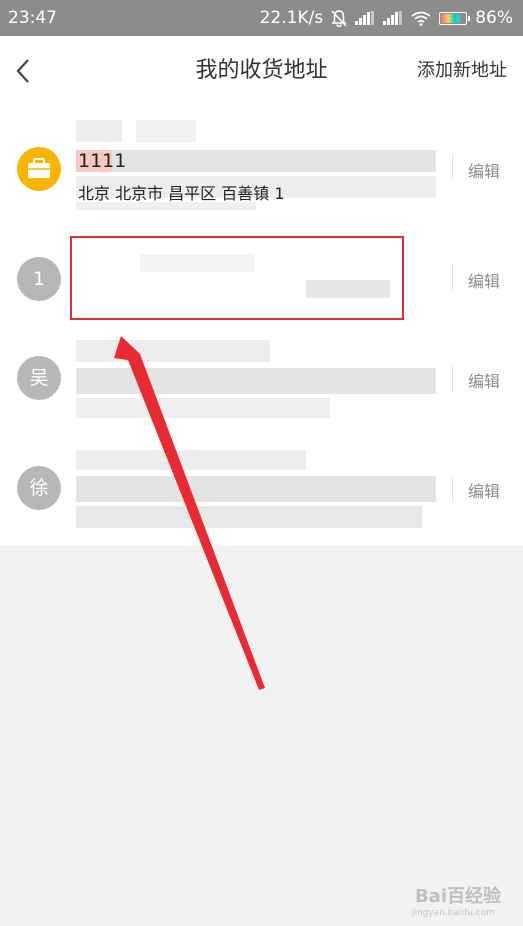 The height and width of the screenshot is (926, 523). I want to click on address-detail: 北京 北京市 昌平区 百善镇 1, so click(181, 193).